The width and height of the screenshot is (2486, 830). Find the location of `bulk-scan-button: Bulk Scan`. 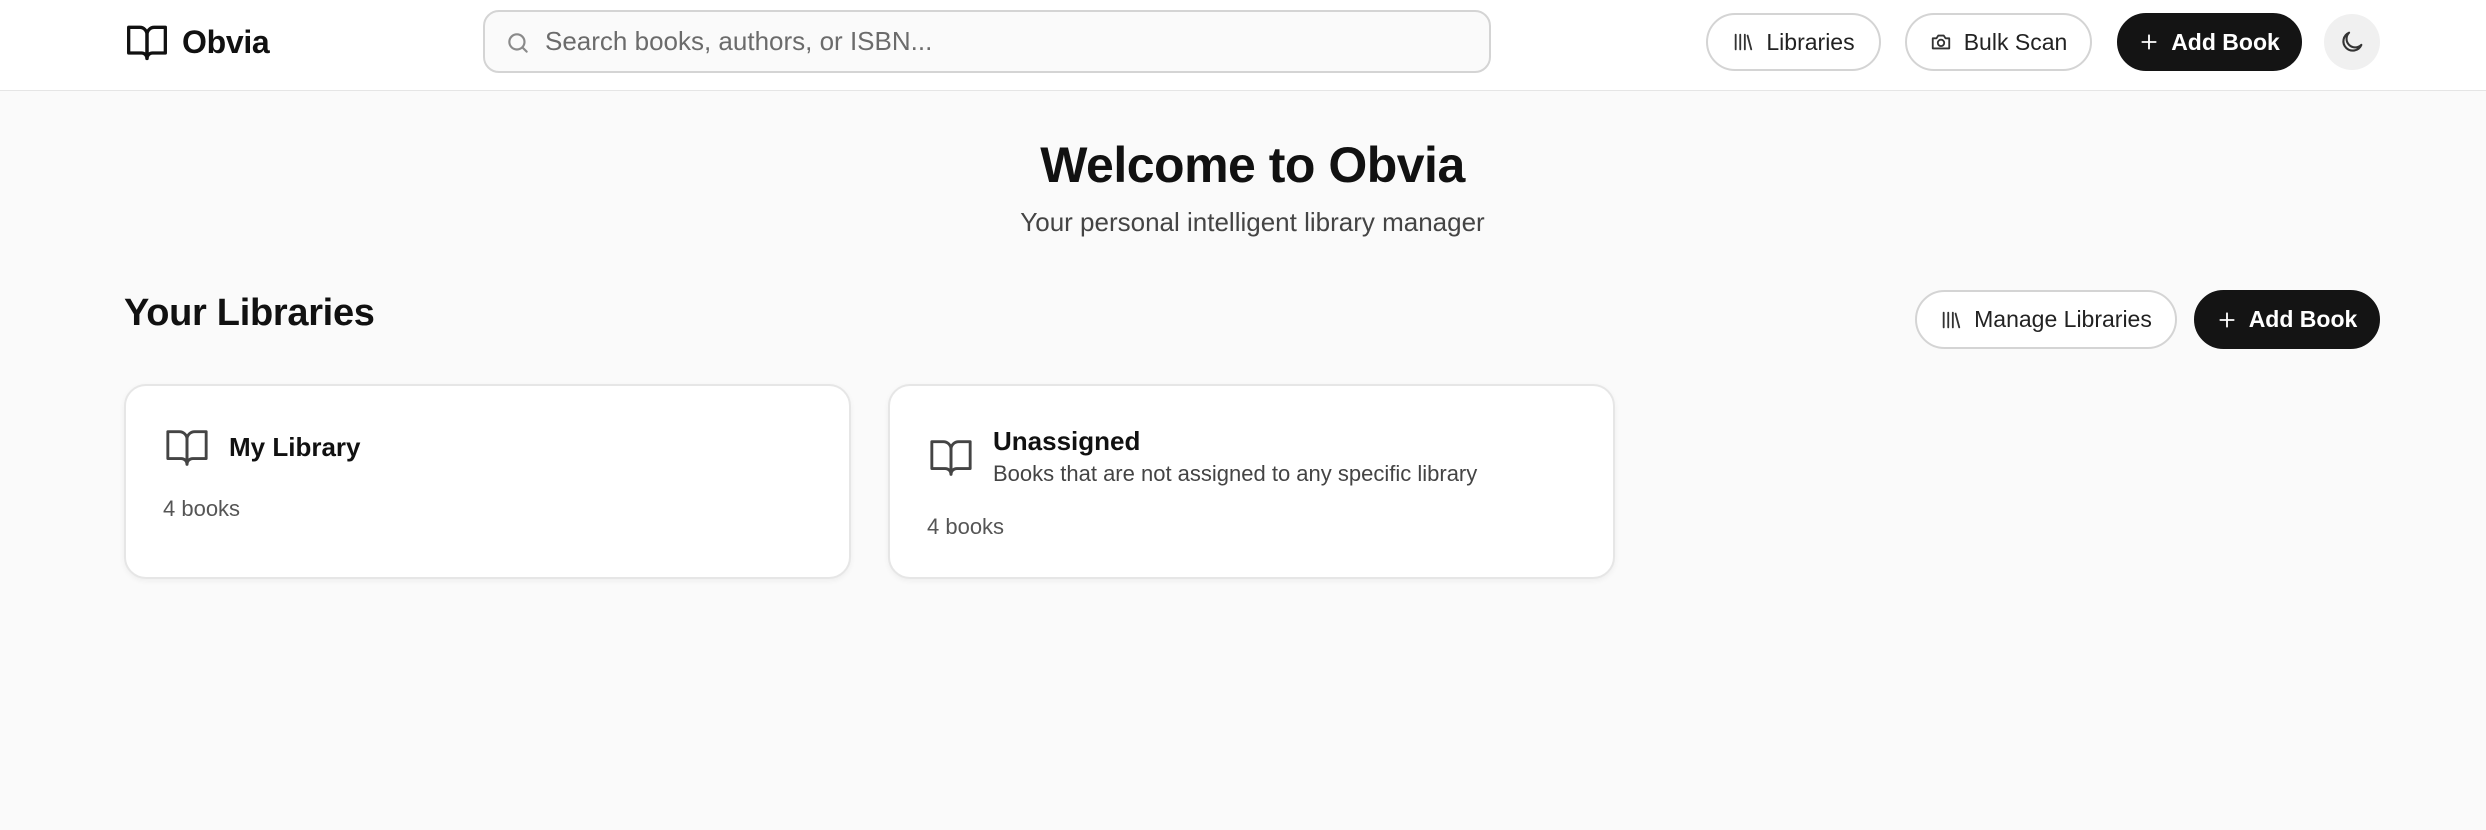

bulk-scan-button: Bulk Scan is located at coordinates (1998, 42).